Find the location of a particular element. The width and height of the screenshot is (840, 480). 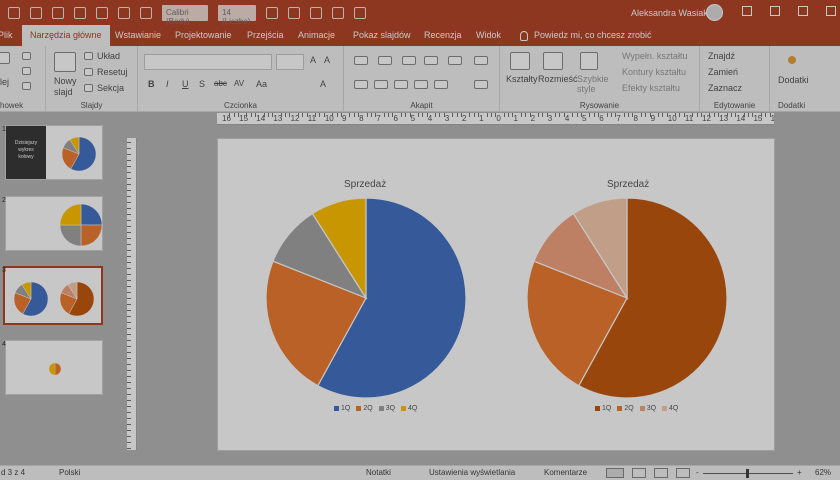

align-center-icon is located at coordinates (381, 84).